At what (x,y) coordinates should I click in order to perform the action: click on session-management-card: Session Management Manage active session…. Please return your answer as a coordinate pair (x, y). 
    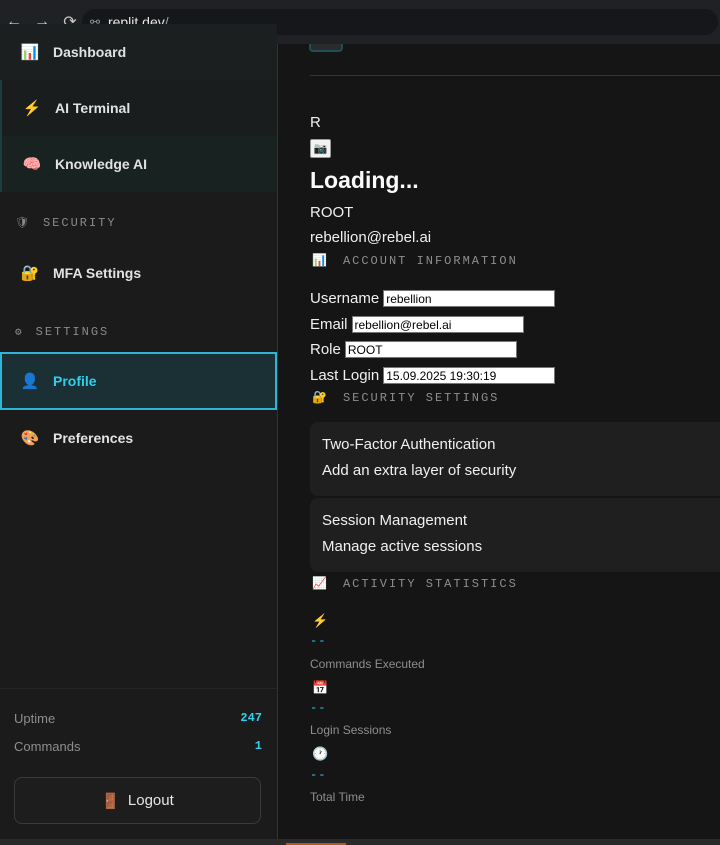
    Looking at the image, I should click on (515, 535).